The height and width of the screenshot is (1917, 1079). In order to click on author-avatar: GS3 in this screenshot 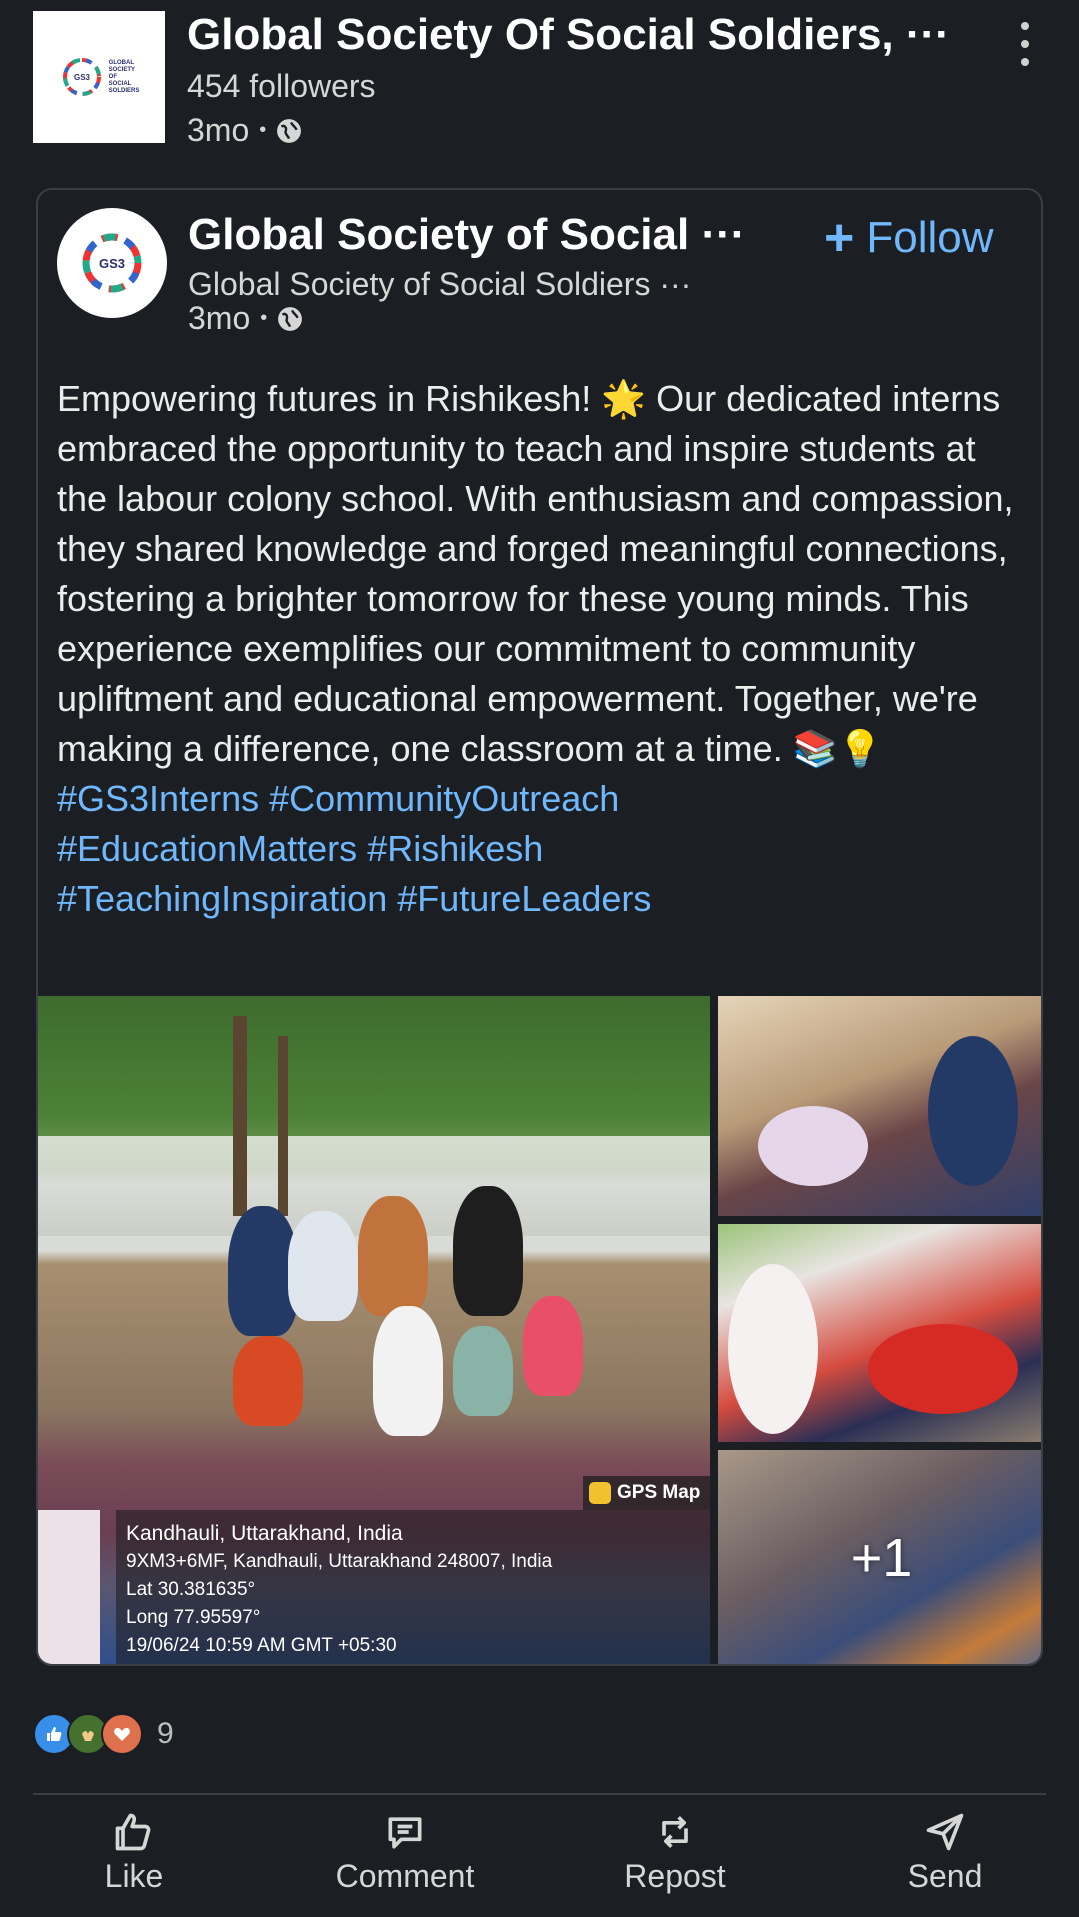, I will do `click(112, 263)`.